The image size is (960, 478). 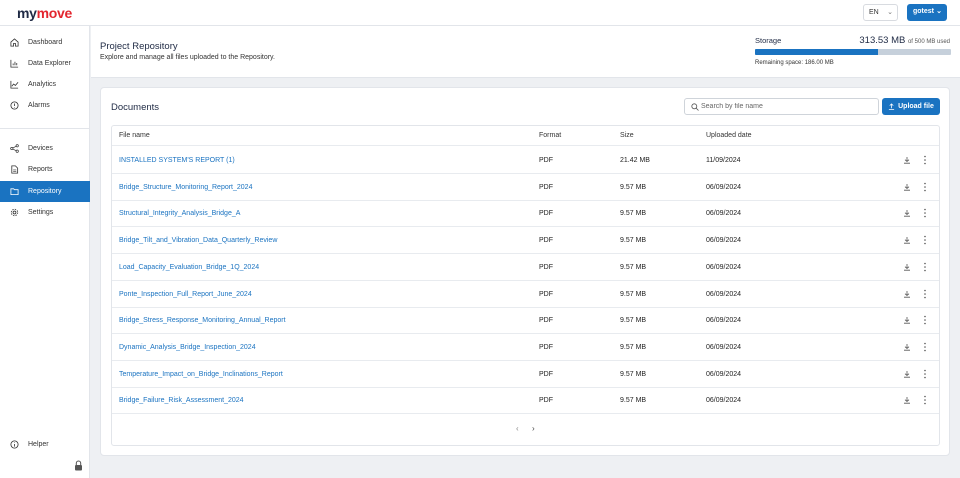 What do you see at coordinates (40, 148) in the screenshot?
I see `sidebar-item-label: Devices` at bounding box center [40, 148].